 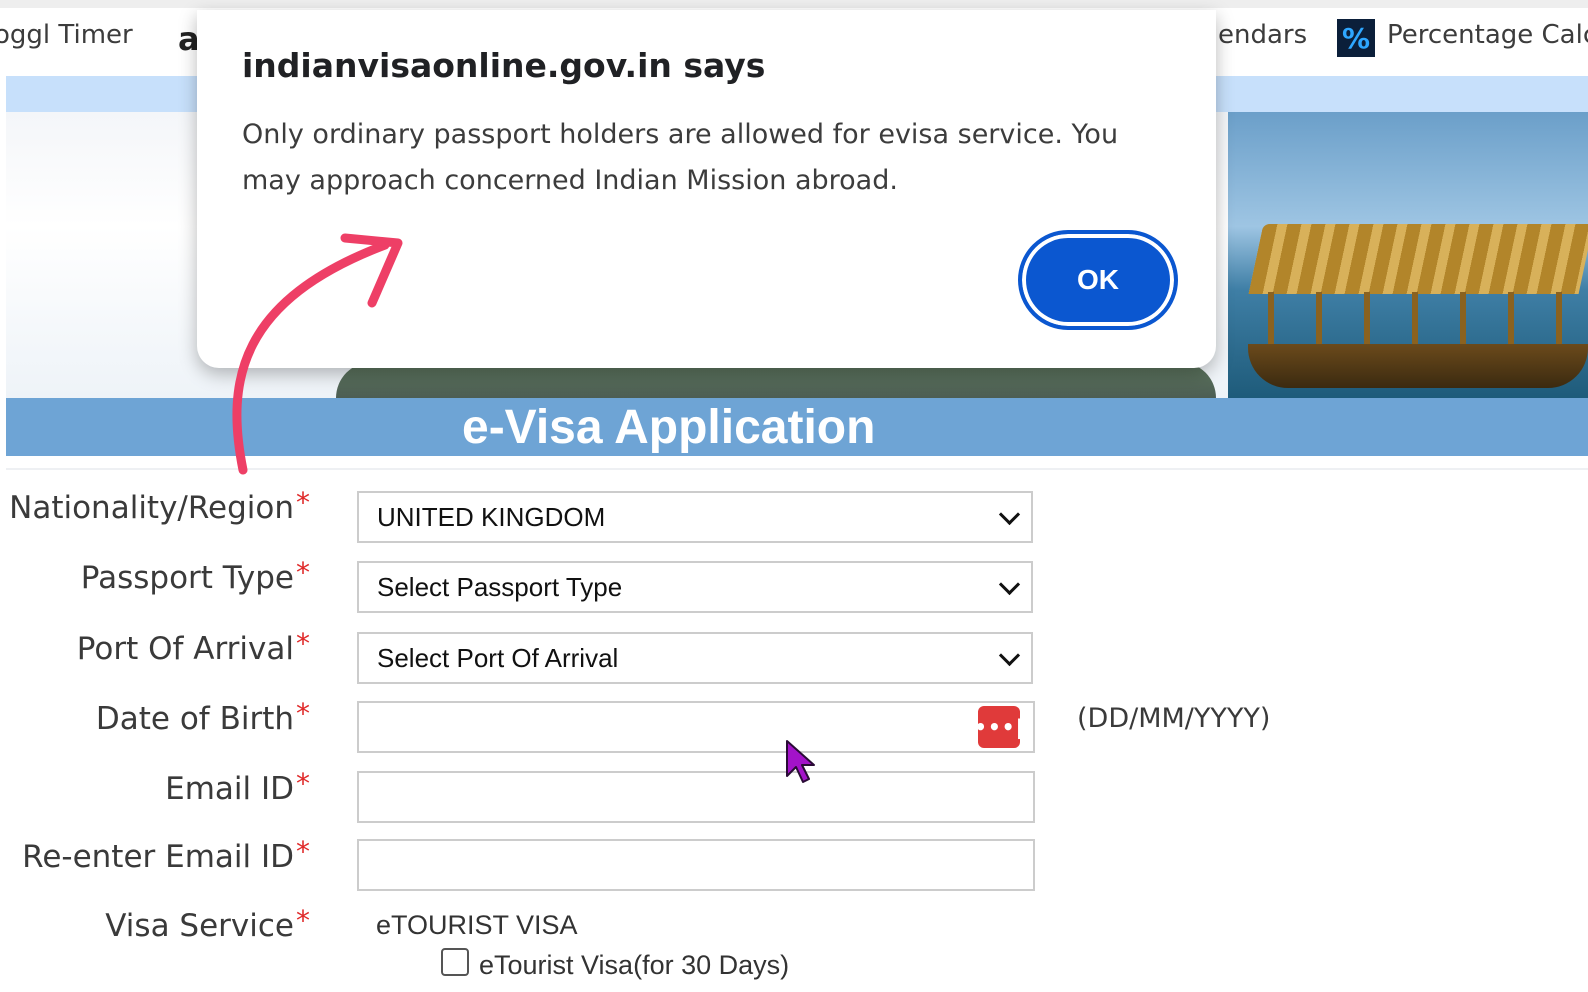 I want to click on mouse-cursor-icon, so click(x=800, y=761).